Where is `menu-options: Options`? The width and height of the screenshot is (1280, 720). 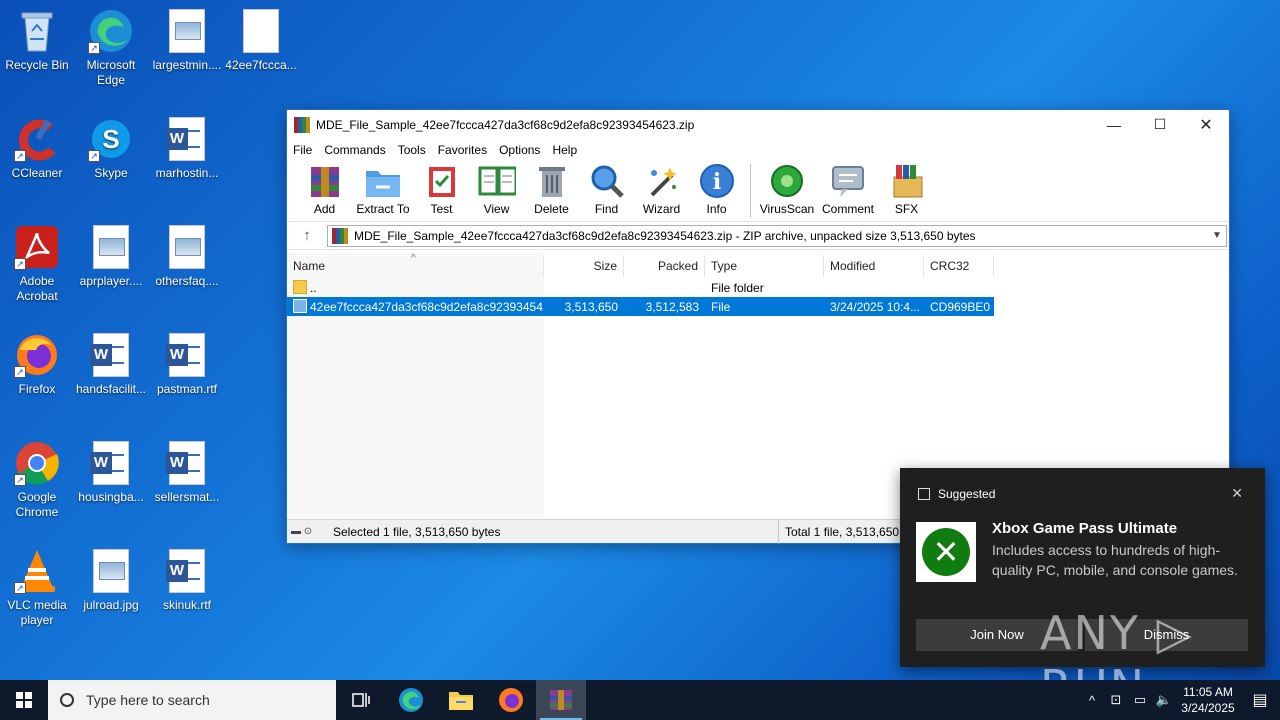 menu-options: Options is located at coordinates (521, 150).